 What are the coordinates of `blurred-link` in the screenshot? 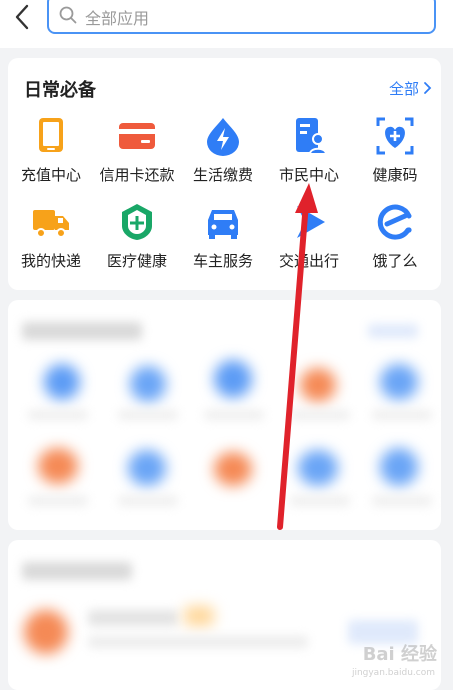 It's located at (393, 331).